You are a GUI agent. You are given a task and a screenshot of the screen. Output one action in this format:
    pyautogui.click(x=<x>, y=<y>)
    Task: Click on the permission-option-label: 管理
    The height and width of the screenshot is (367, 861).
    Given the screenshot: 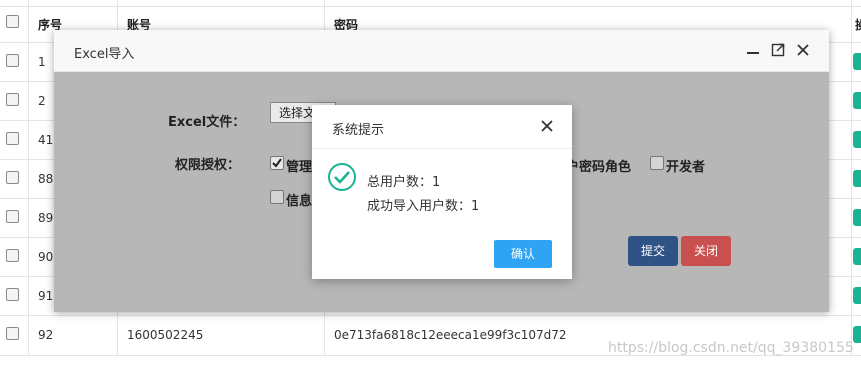 What is the action you would take?
    pyautogui.click(x=299, y=167)
    